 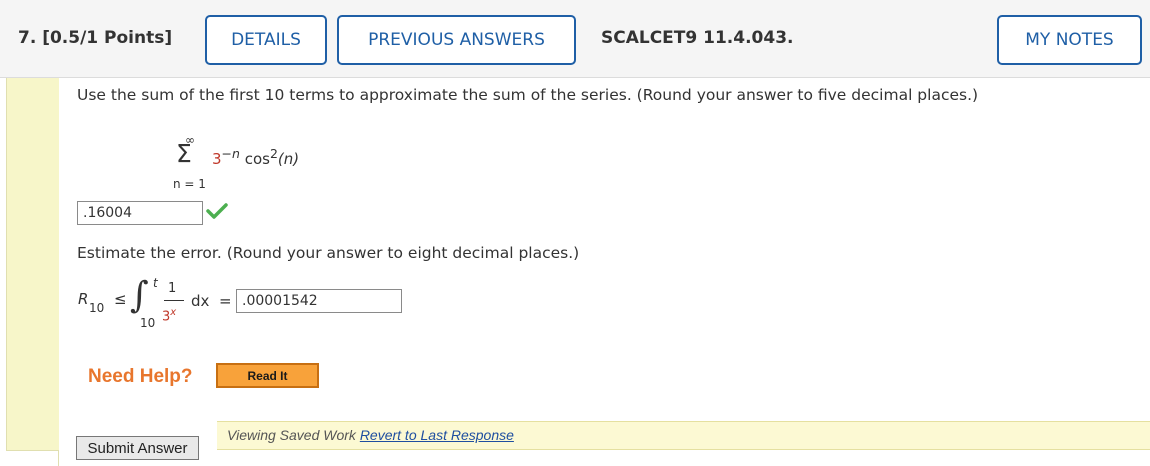 I want to click on my-notes-button: MY NOTES, so click(x=1069, y=40).